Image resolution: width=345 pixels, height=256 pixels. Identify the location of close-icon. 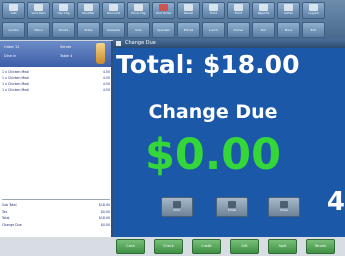
(284, 204).